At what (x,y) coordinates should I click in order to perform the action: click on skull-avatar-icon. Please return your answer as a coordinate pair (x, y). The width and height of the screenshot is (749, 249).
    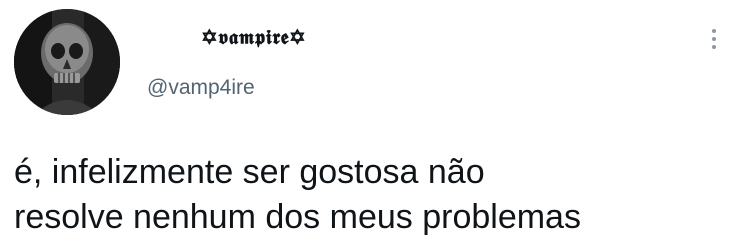
    Looking at the image, I should click on (67, 62).